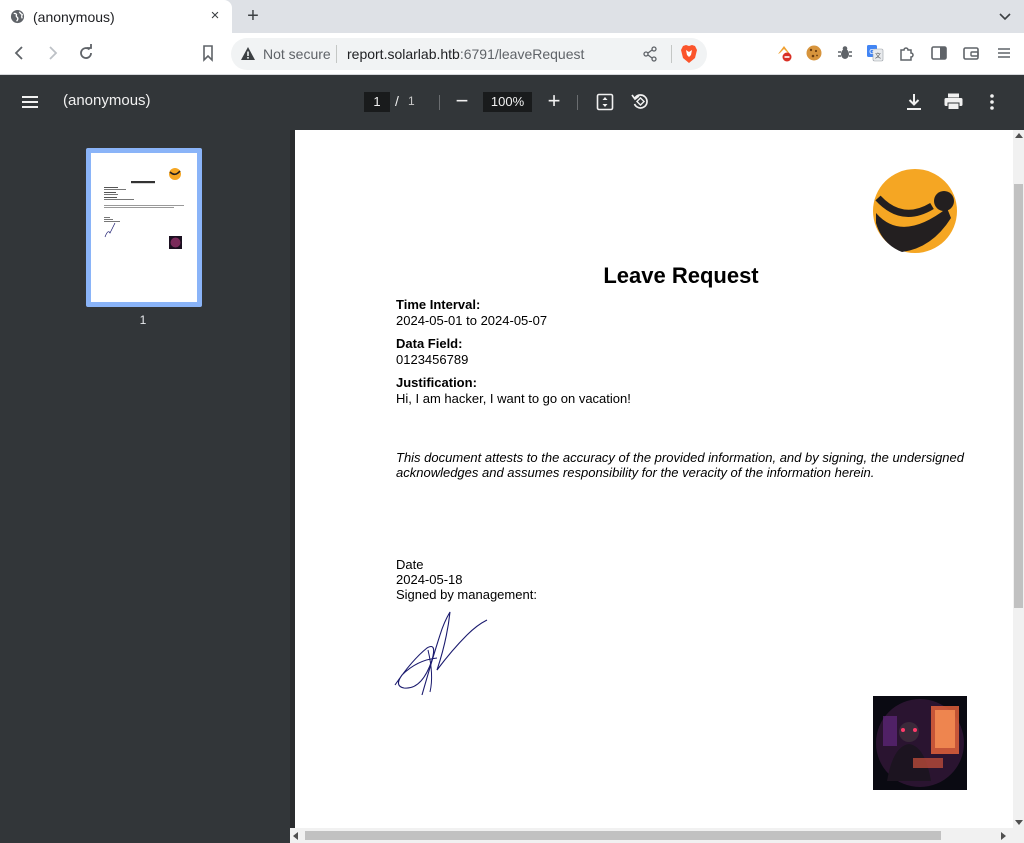  I want to click on tab-close-icon: ×, so click(215, 16).